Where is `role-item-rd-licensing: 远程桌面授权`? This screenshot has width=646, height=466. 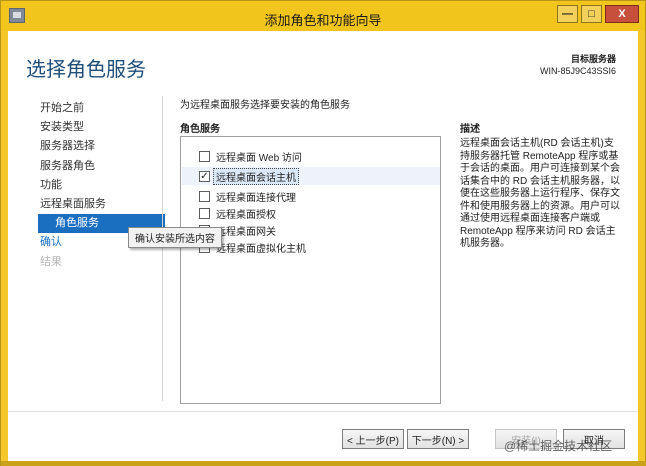 role-item-rd-licensing: 远程桌面授权 is located at coordinates (237, 213).